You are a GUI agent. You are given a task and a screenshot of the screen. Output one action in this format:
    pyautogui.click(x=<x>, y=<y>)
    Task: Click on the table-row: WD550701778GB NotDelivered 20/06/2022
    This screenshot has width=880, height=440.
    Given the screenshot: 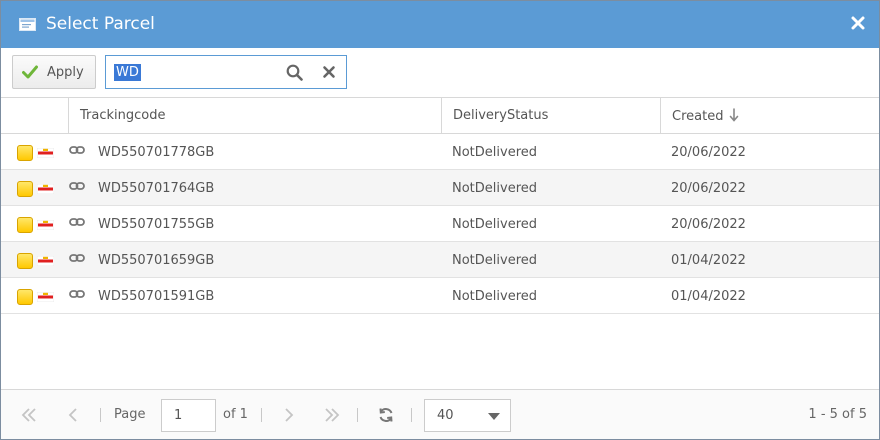 What is the action you would take?
    pyautogui.click(x=440, y=152)
    